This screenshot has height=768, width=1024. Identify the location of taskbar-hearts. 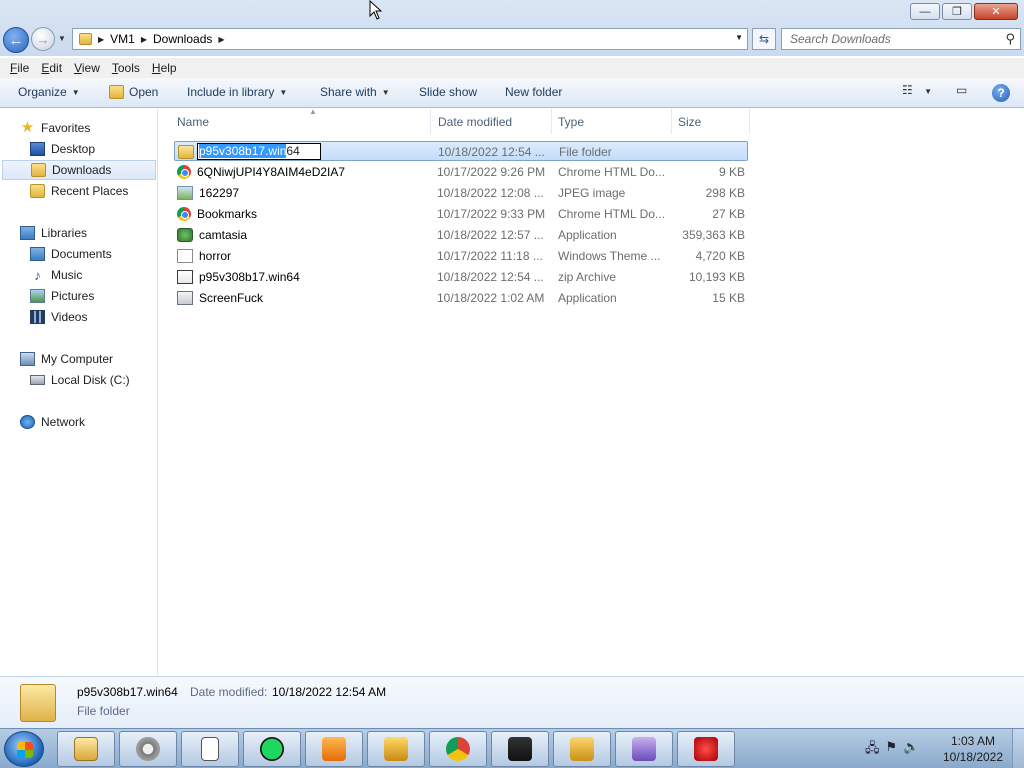
(706, 749).